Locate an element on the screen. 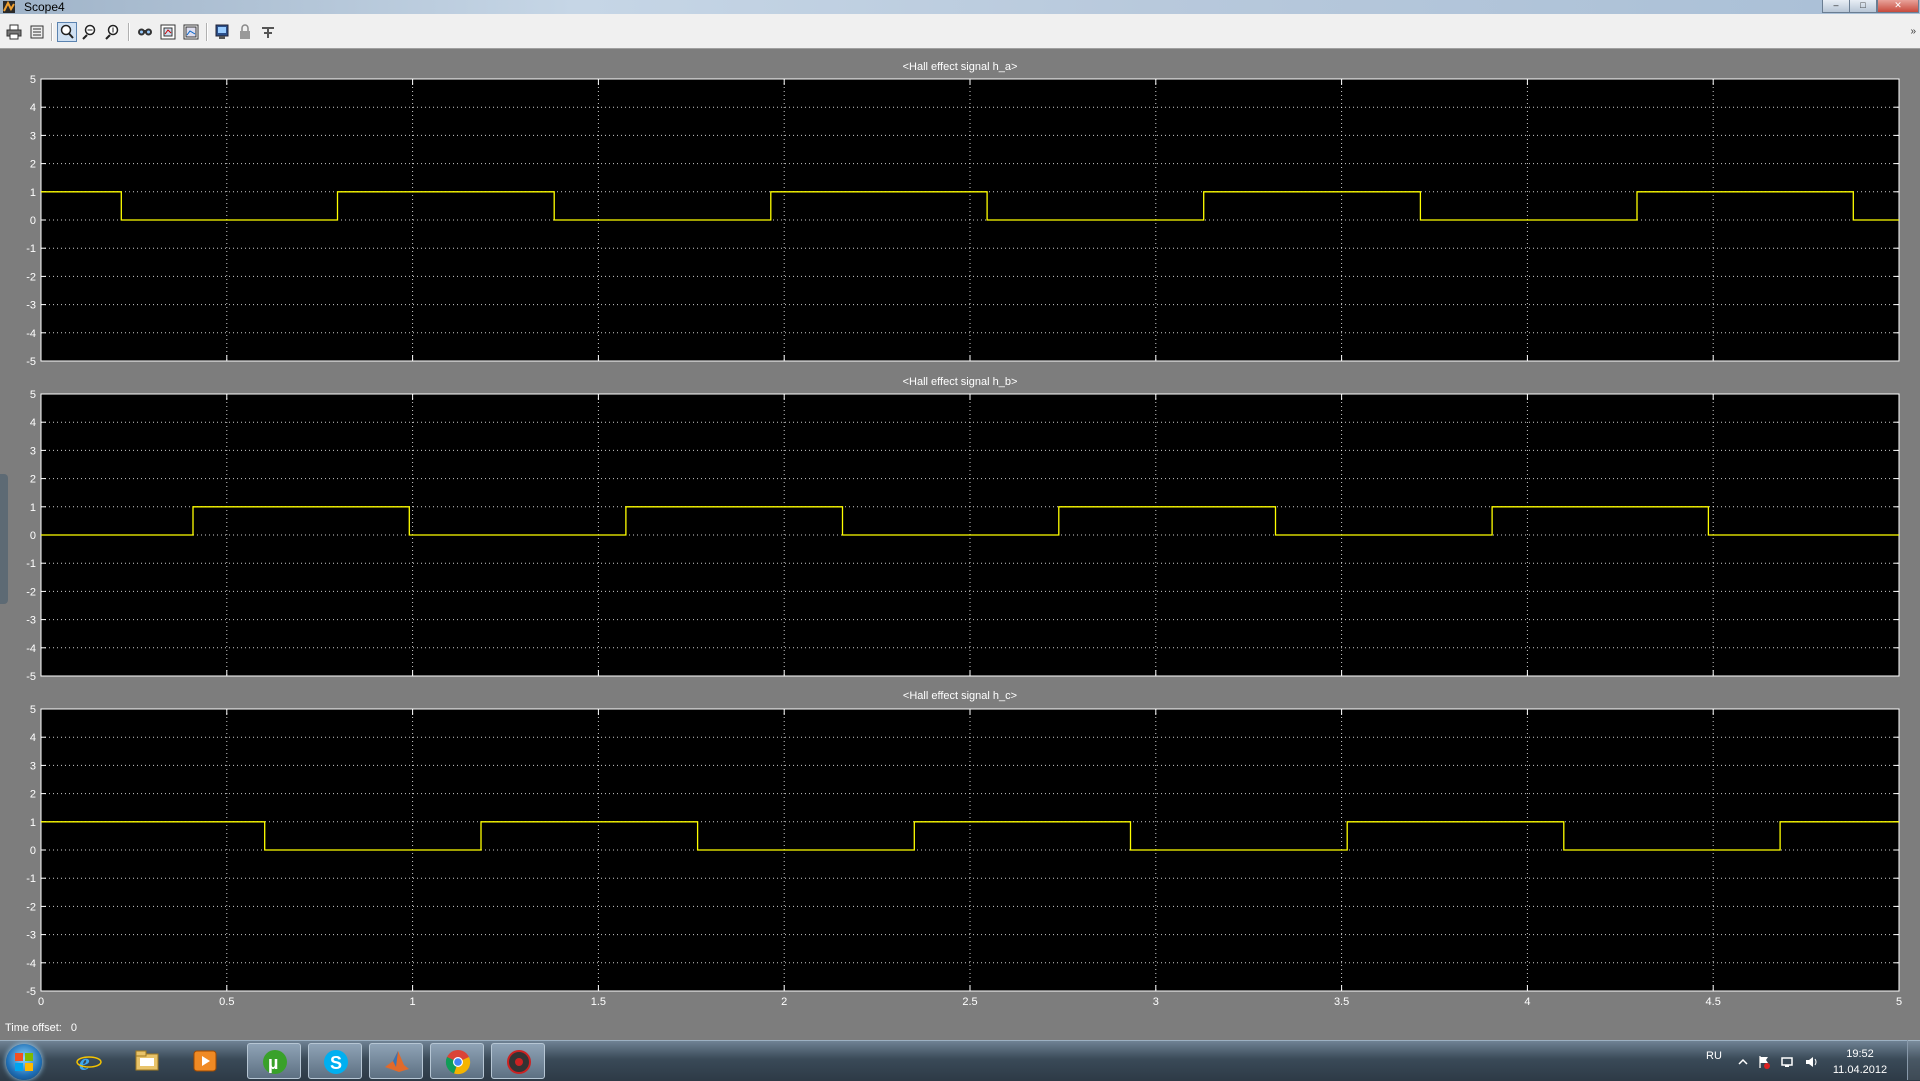  taskbar-chrome-button is located at coordinates (457, 1061).